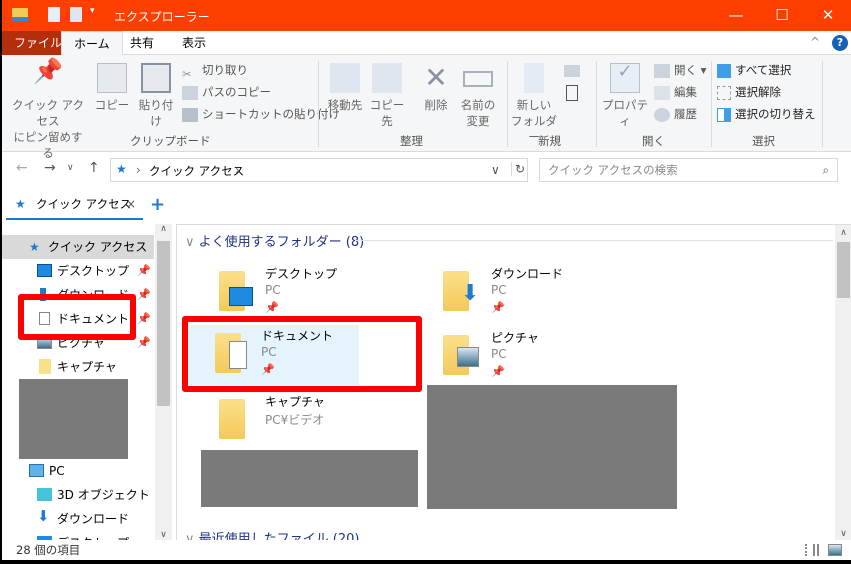 The width and height of the screenshot is (851, 564). What do you see at coordinates (43, 516) in the screenshot?
I see `download-icon: ⬇` at bounding box center [43, 516].